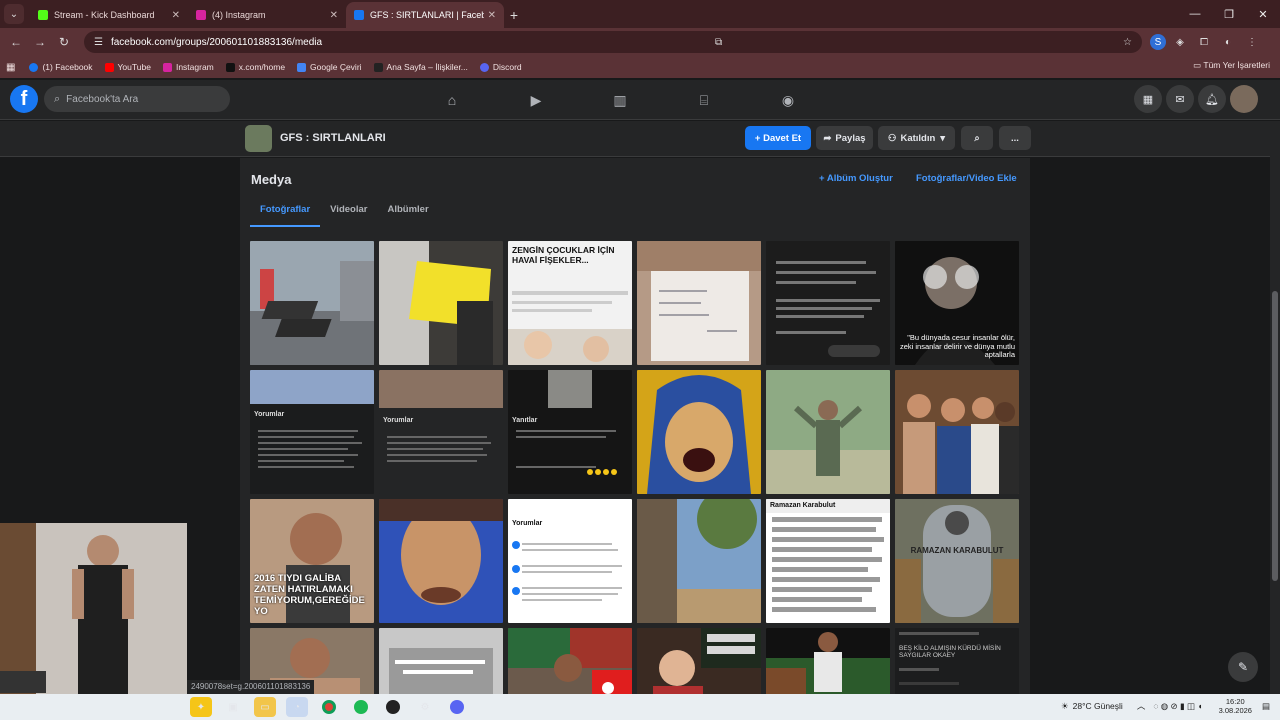 This screenshot has width=1280, height=720. Describe the element at coordinates (398, 420) in the screenshot. I see `photo-caption: Yorumlar` at that location.